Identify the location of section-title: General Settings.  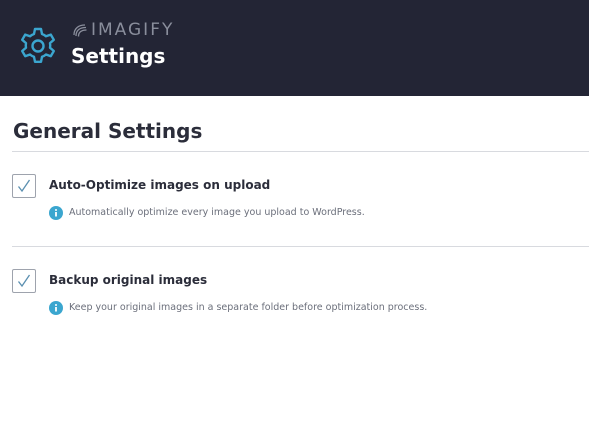
(108, 131).